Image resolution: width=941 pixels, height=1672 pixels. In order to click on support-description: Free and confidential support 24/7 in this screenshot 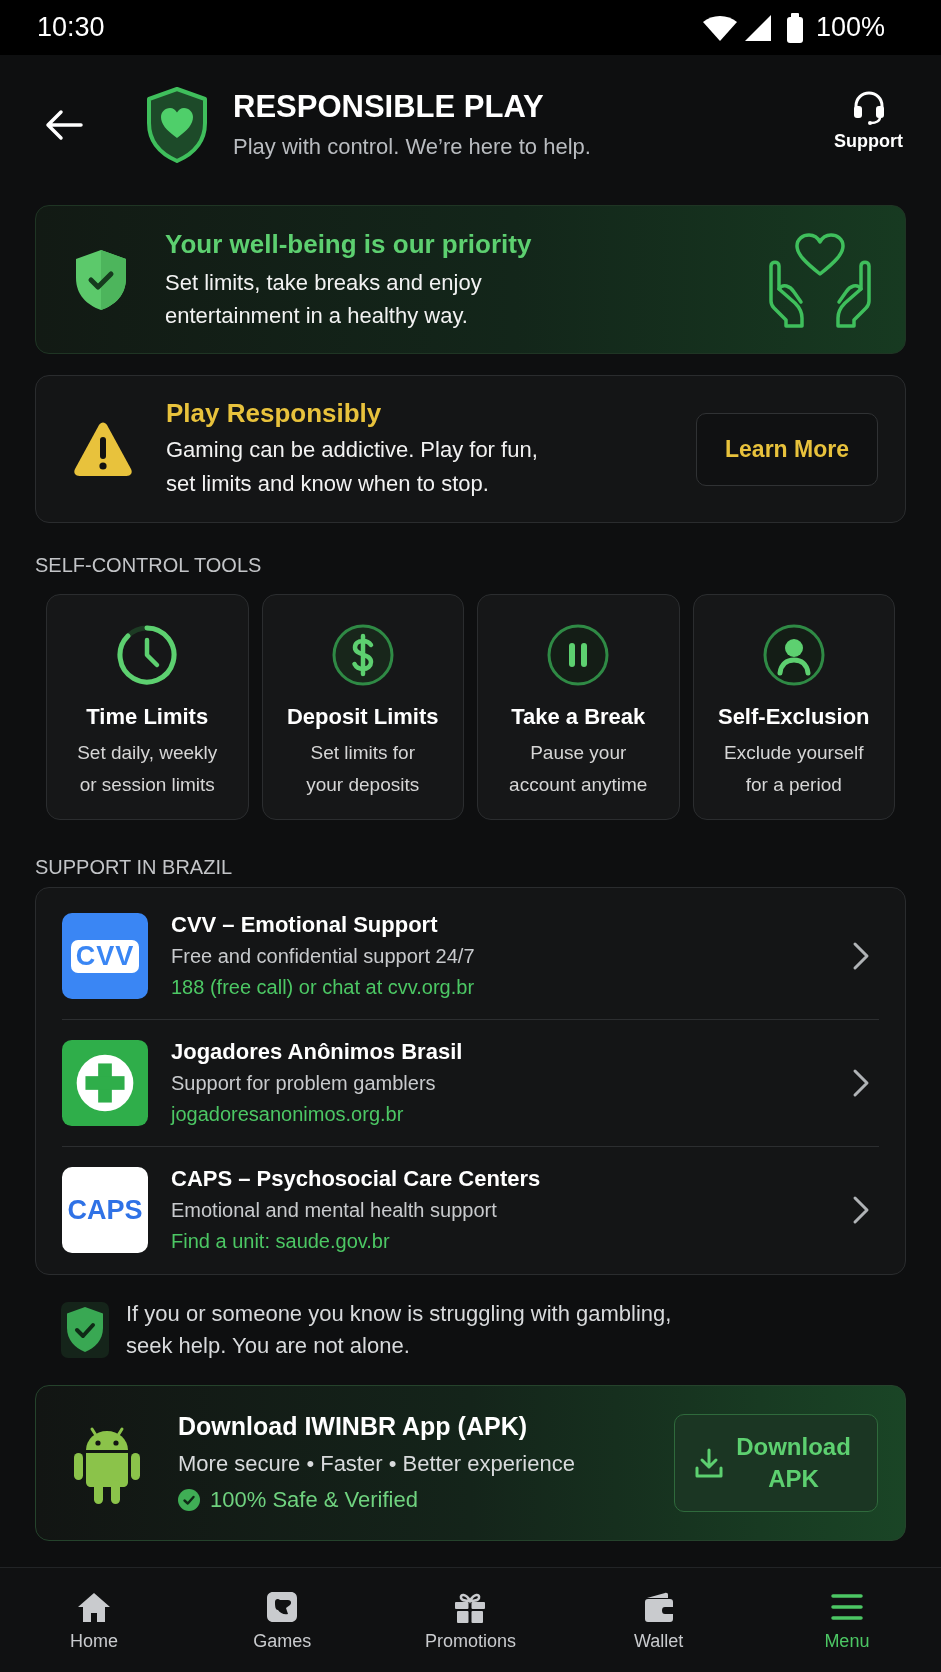, I will do `click(323, 956)`.